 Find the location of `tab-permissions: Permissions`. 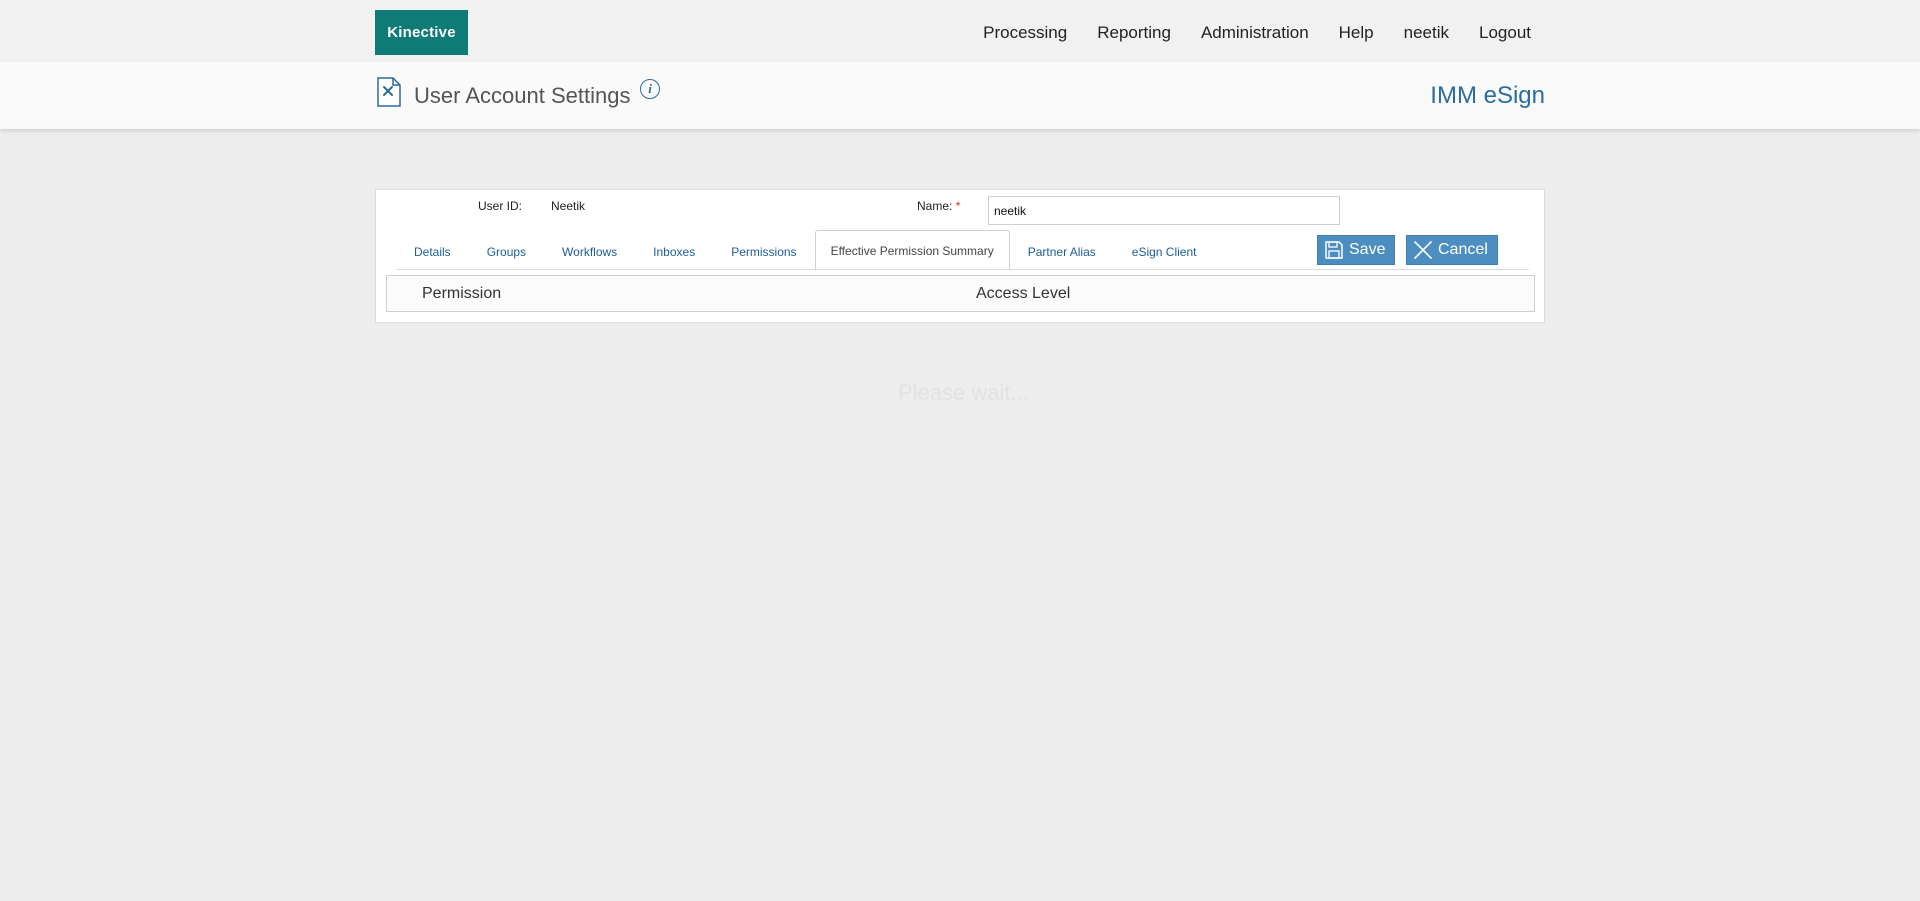

tab-permissions: Permissions is located at coordinates (763, 251).